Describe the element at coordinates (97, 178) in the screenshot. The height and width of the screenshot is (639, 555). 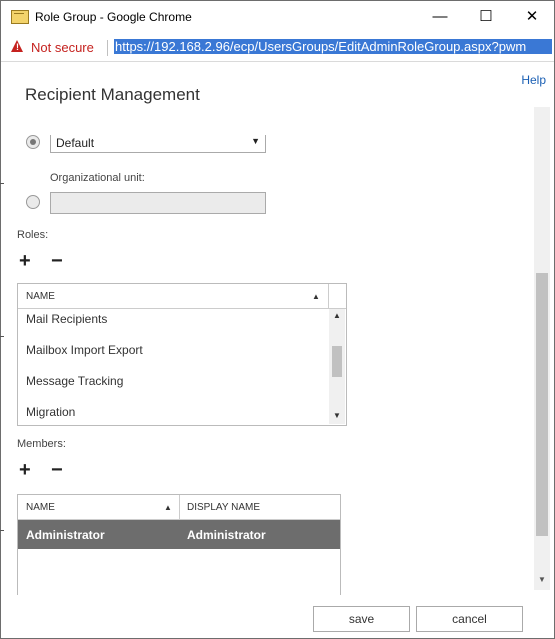
I see `ou-label: Organizational unit:` at that location.